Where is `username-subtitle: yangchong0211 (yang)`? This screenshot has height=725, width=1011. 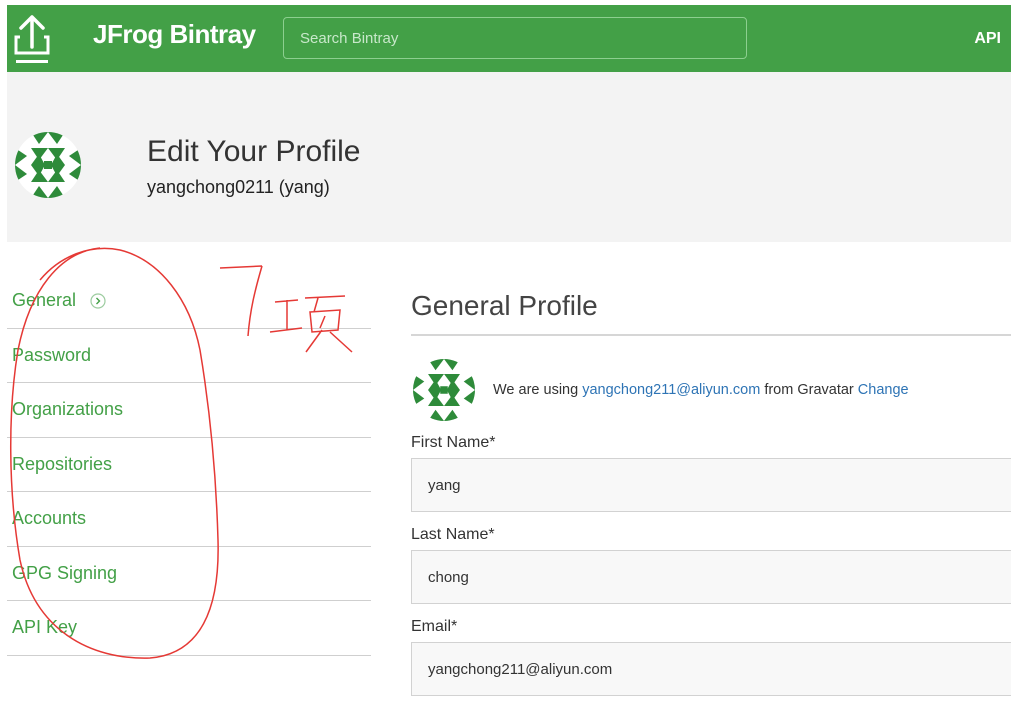 username-subtitle: yangchong0211 (yang) is located at coordinates (238, 187).